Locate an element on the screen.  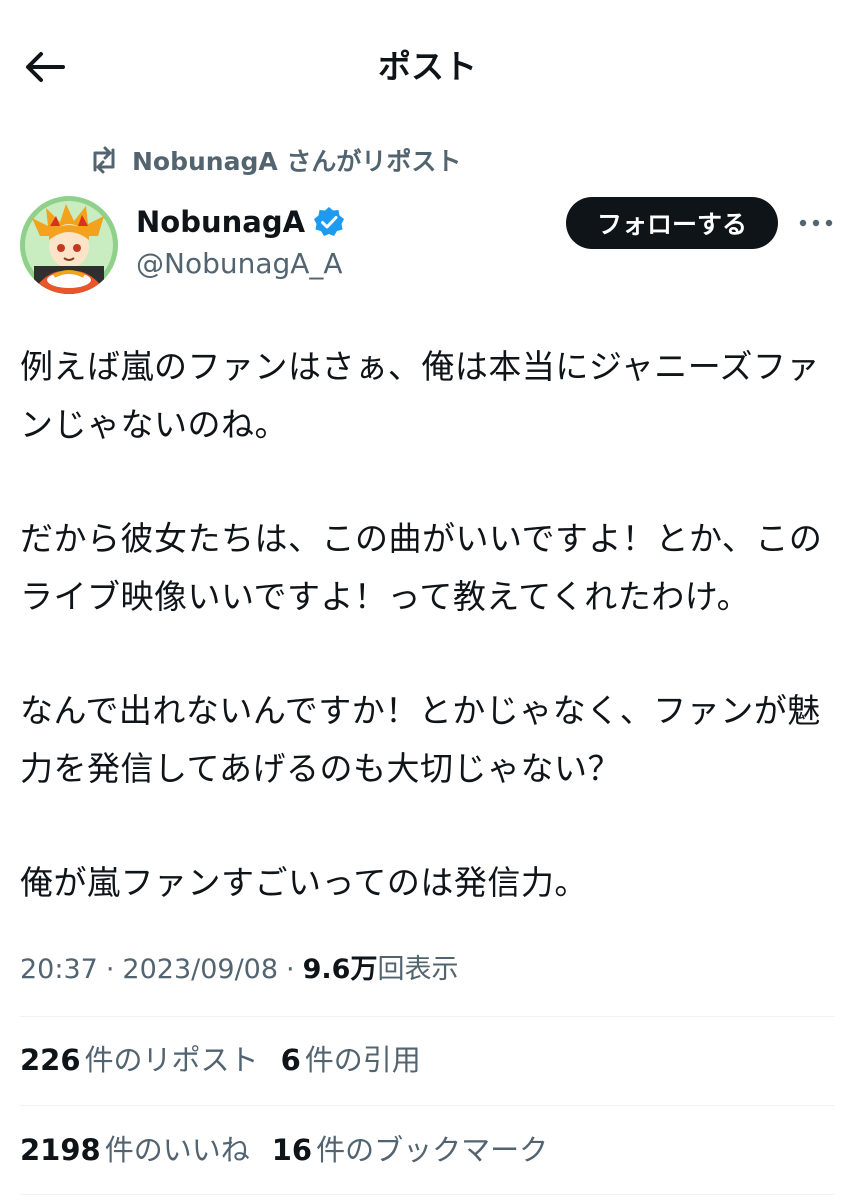
post-meta: 20:37 · 2023/09/08 · 9.6万回表示 is located at coordinates (239, 970).